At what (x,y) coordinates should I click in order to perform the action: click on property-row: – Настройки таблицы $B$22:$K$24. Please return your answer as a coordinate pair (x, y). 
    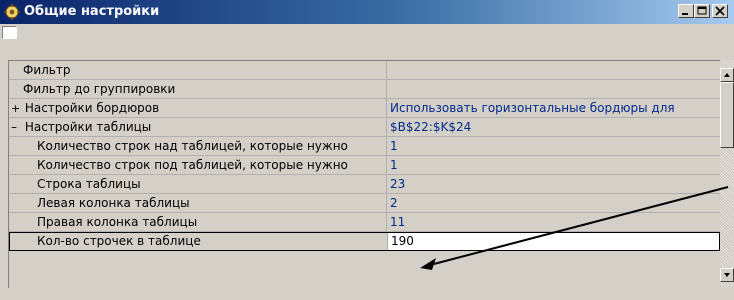
    Looking at the image, I should click on (364, 127).